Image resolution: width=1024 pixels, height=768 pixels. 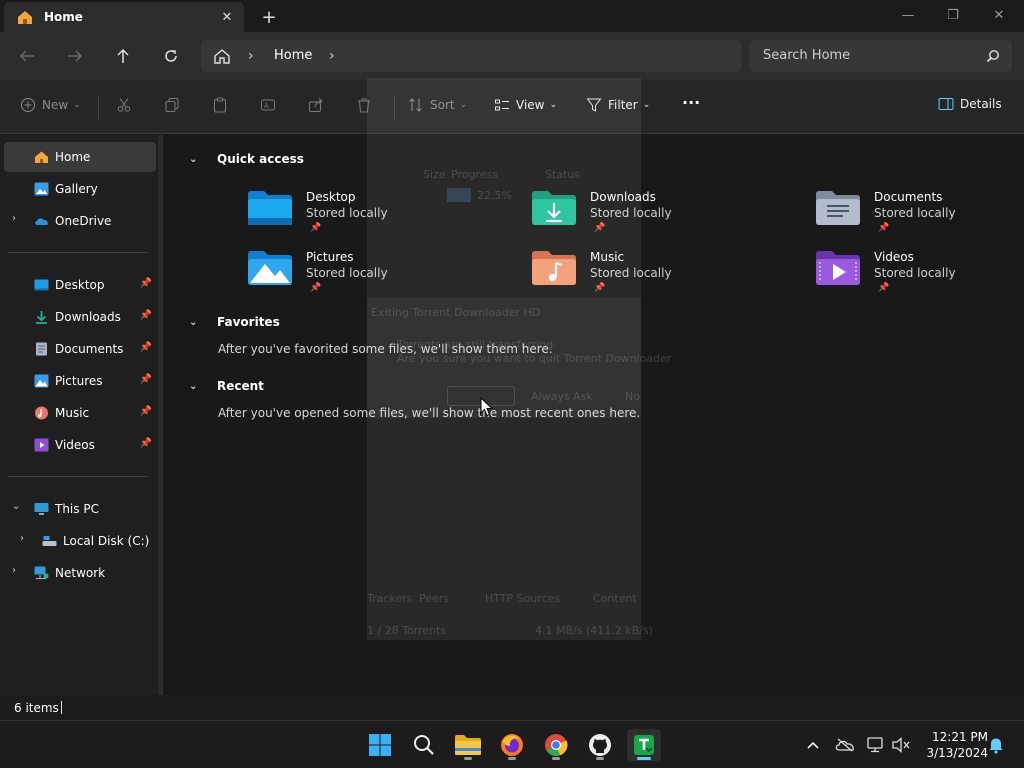 What do you see at coordinates (600, 745) in the screenshot?
I see `taskbar-github` at bounding box center [600, 745].